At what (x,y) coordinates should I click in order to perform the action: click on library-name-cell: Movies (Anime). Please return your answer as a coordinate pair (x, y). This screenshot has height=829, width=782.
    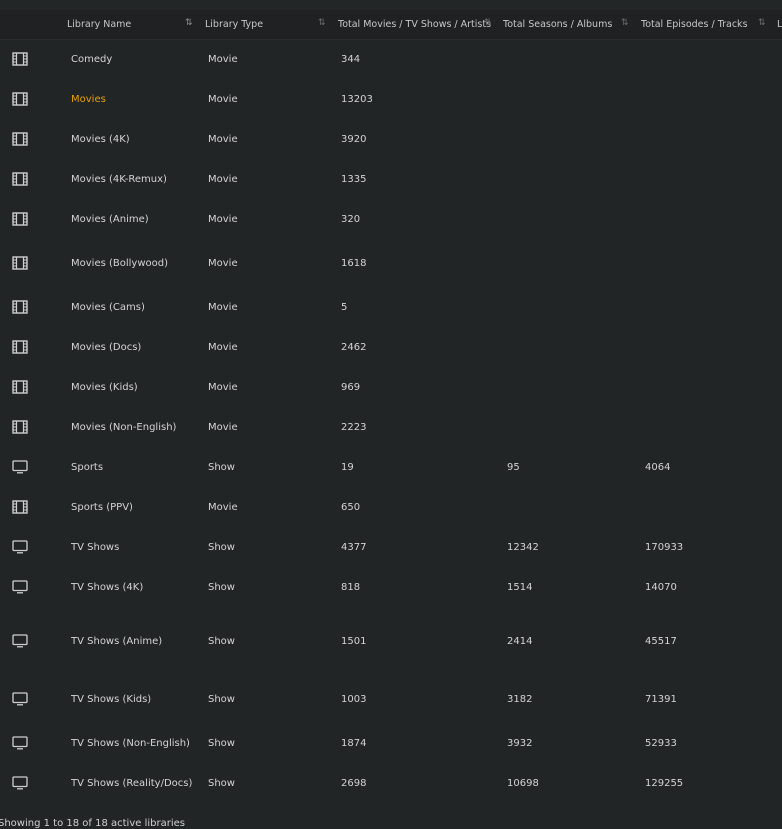
    Looking at the image, I should click on (110, 219).